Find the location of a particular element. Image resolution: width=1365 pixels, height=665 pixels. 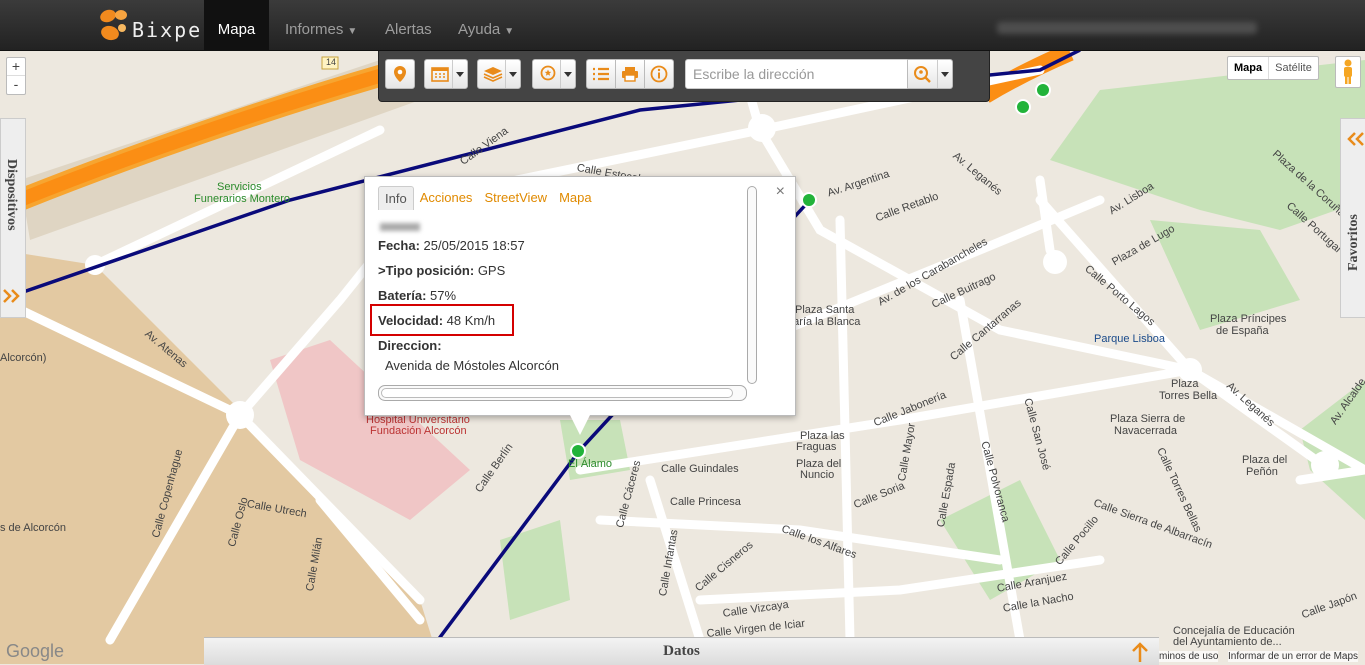

popup-tabs: Info Acciones StreetView Mapa is located at coordinates (488, 198).